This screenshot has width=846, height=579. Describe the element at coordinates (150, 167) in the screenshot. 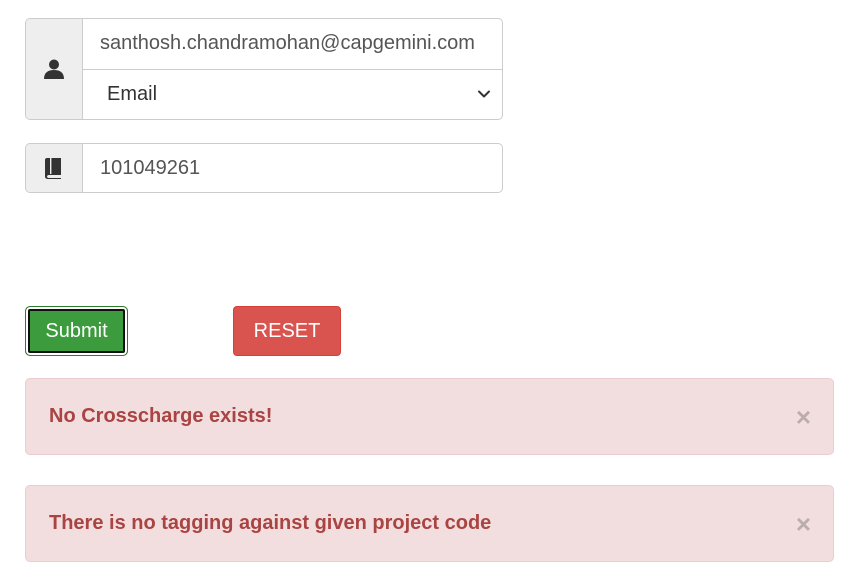

I see `project-code-value: 101049261` at that location.